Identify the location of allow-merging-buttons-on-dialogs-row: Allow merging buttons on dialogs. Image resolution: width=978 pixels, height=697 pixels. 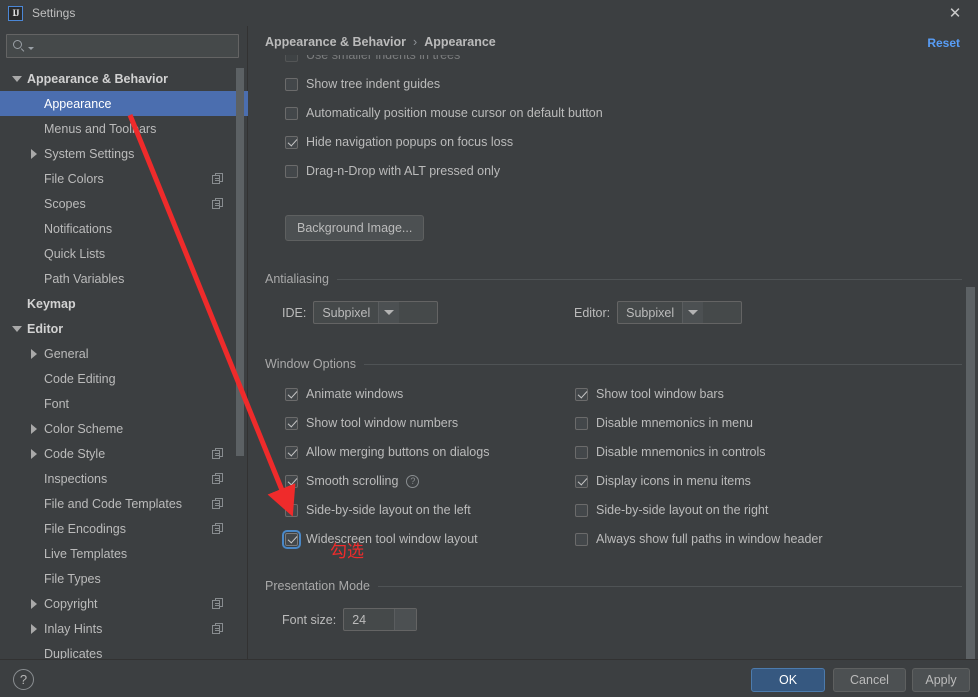
(387, 452).